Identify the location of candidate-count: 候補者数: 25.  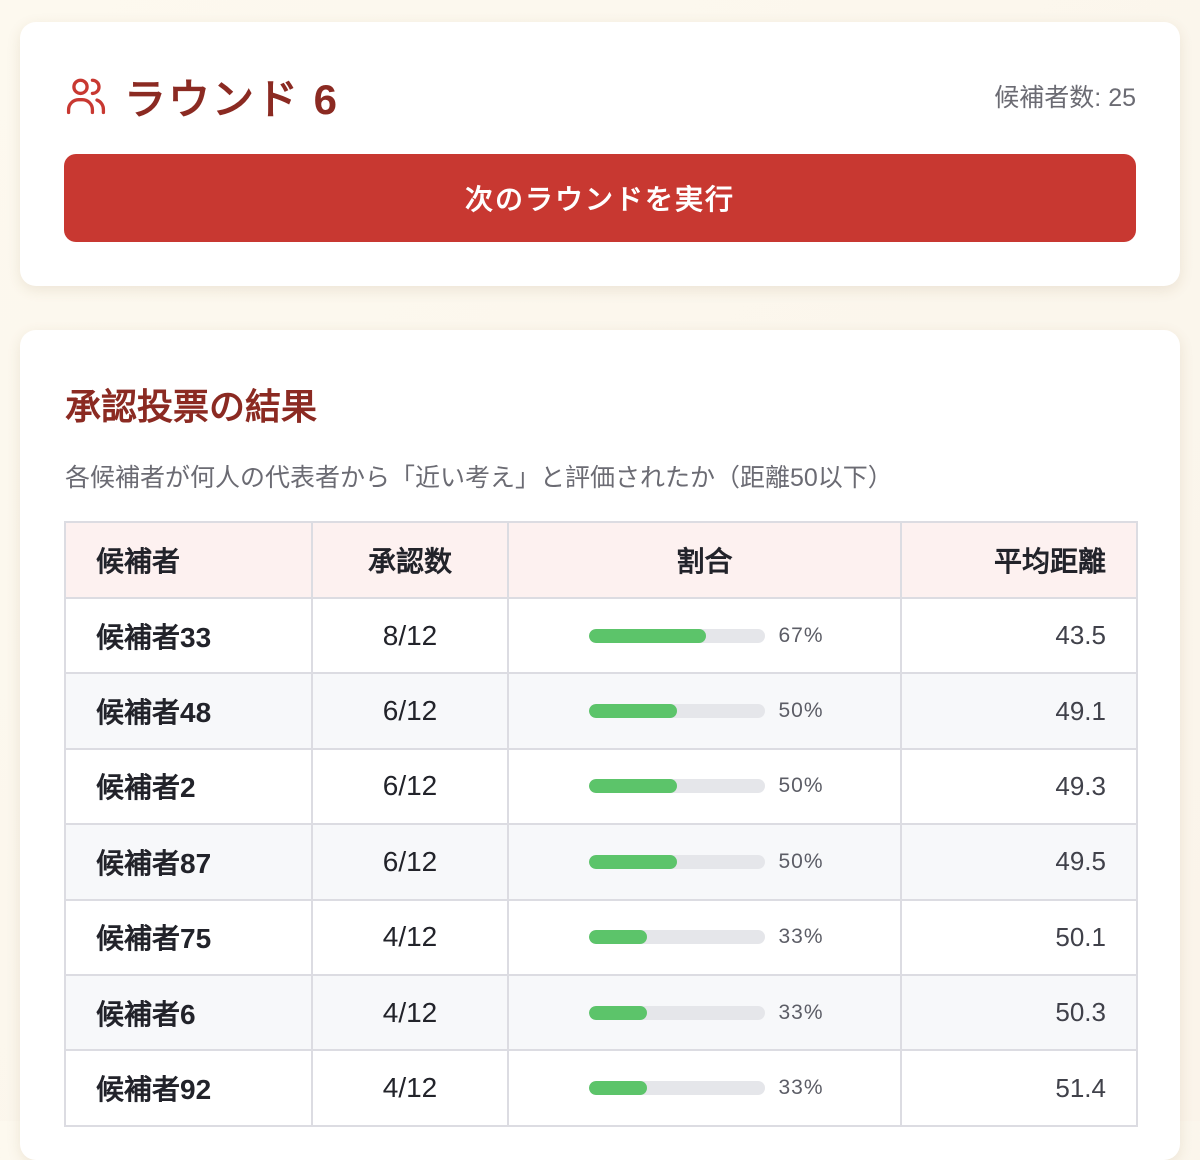
(1065, 98).